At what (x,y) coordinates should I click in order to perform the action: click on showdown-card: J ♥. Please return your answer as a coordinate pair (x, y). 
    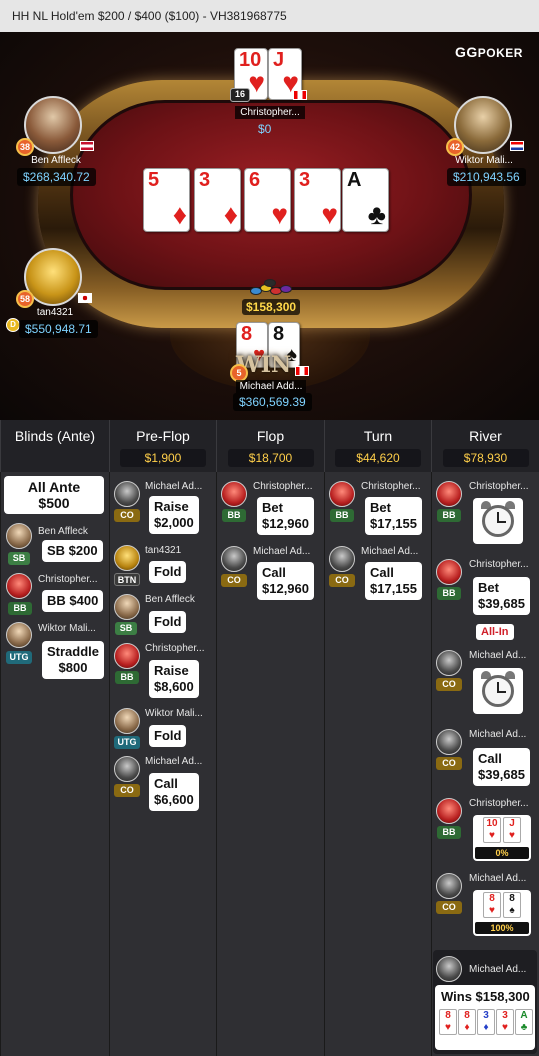
    Looking at the image, I should click on (512, 830).